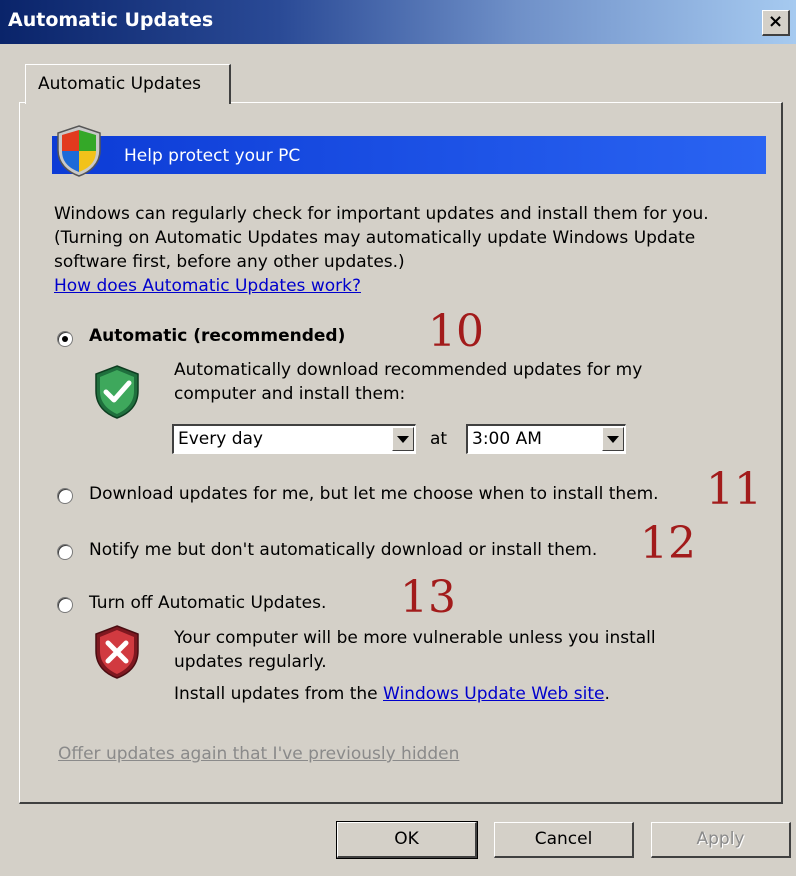  I want to click on title-bar: Automatic Updates, so click(398, 22).